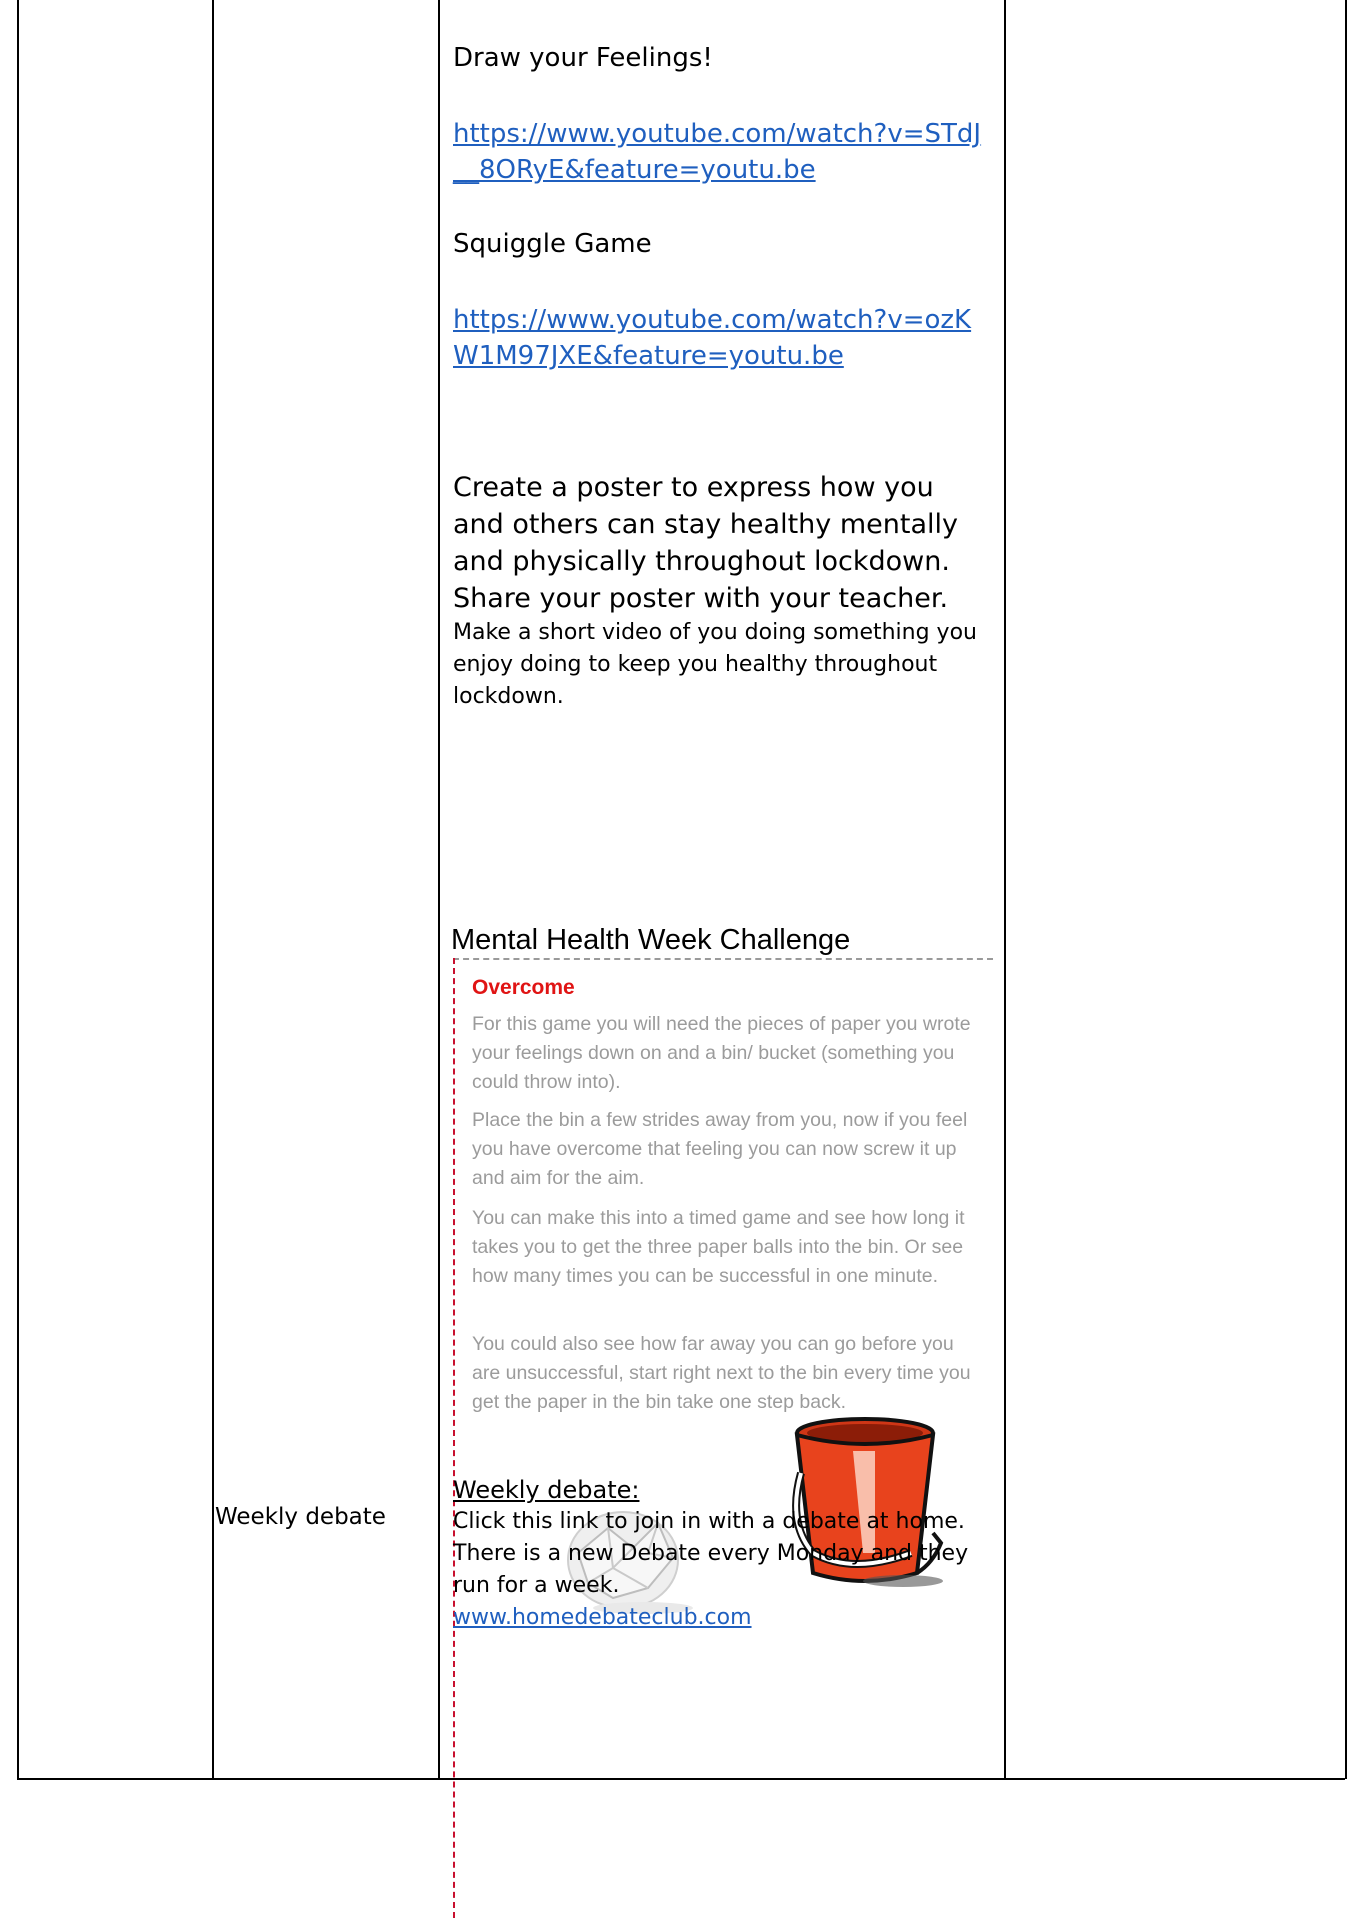 The width and height of the screenshot is (1349, 1918). Describe the element at coordinates (439, 889) in the screenshot. I see `table-border-col2` at that location.